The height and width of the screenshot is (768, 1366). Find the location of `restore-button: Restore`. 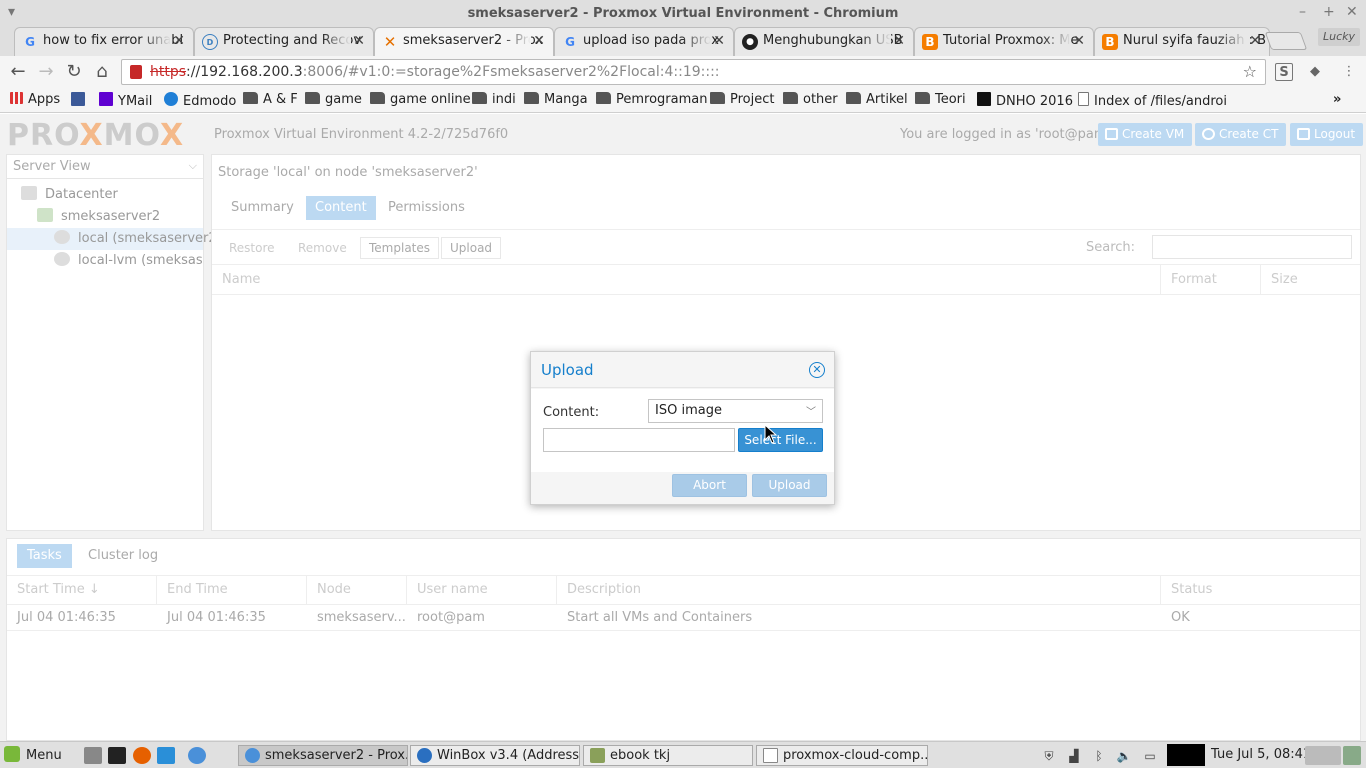

restore-button: Restore is located at coordinates (252, 248).